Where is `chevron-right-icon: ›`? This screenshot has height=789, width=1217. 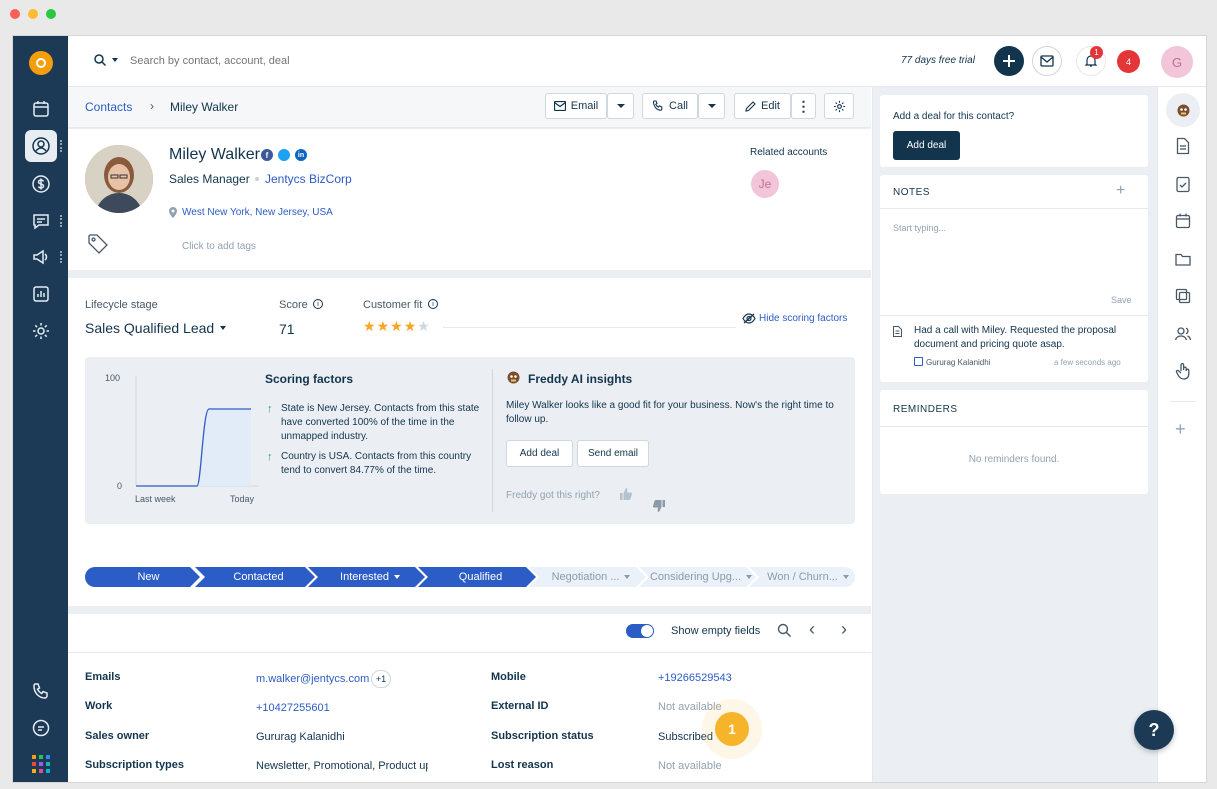
chevron-right-icon: › is located at coordinates (844, 629).